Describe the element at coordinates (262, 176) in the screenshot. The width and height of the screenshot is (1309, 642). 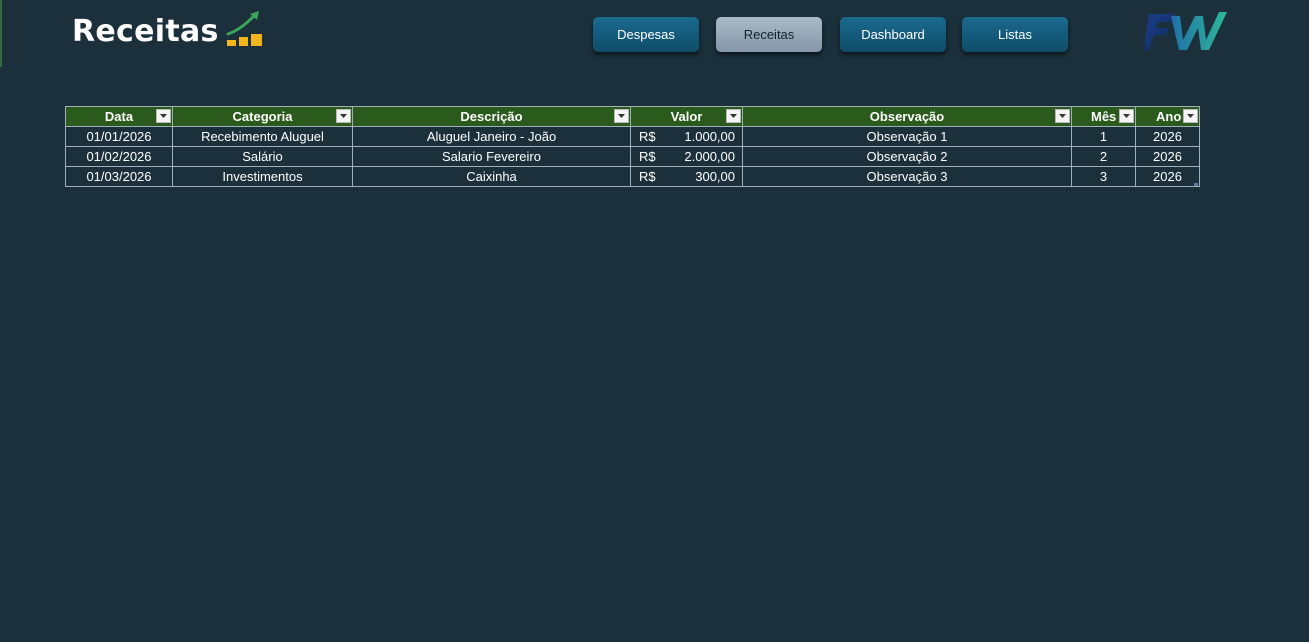
I see `cell-categoria: Investimentos` at that location.